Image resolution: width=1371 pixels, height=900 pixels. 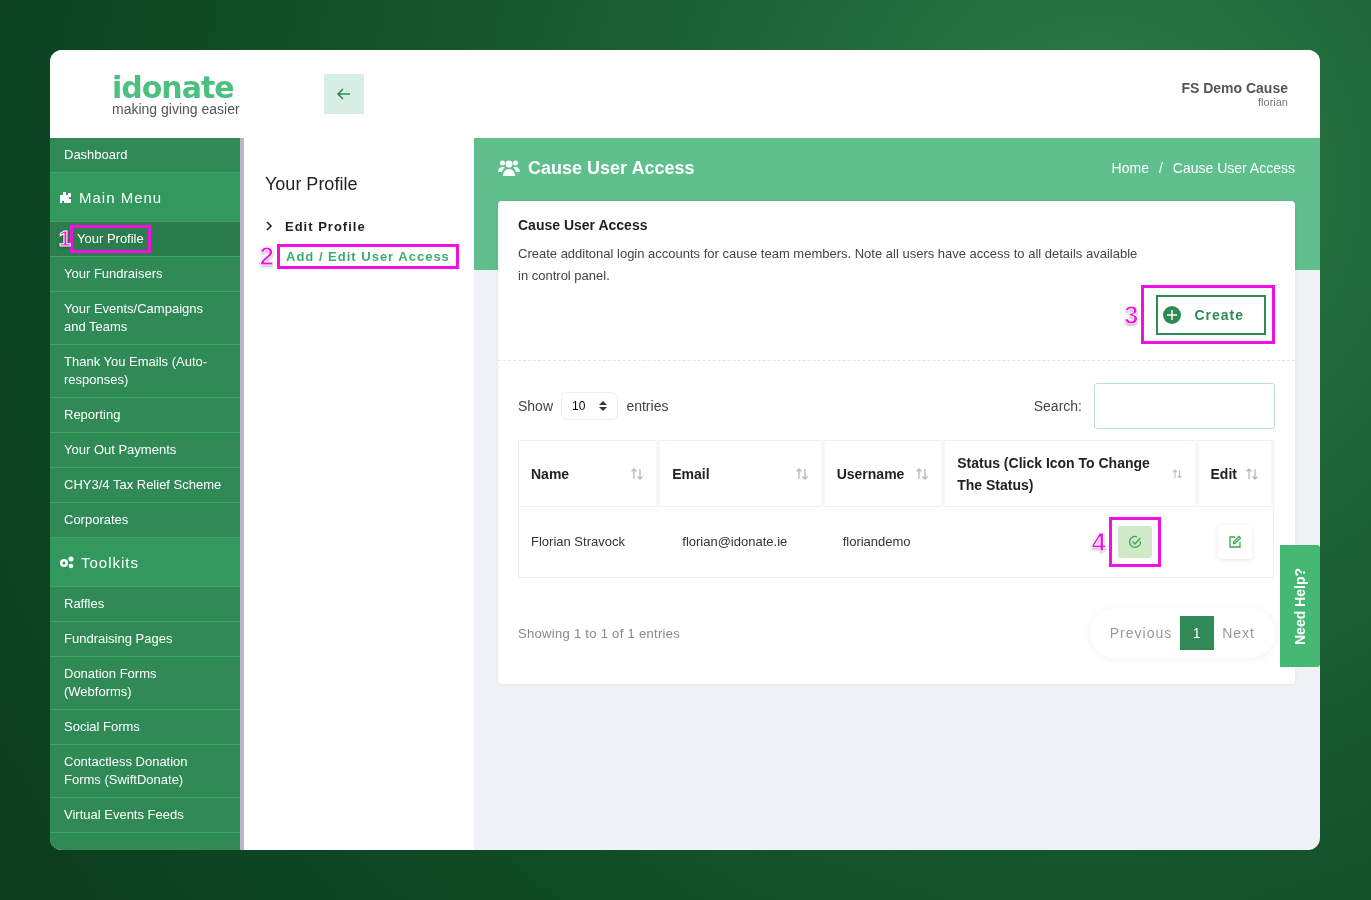 What do you see at coordinates (145, 771) in the screenshot?
I see `sidebar-item: Contactless Donation Forms (SwiftDonate)` at bounding box center [145, 771].